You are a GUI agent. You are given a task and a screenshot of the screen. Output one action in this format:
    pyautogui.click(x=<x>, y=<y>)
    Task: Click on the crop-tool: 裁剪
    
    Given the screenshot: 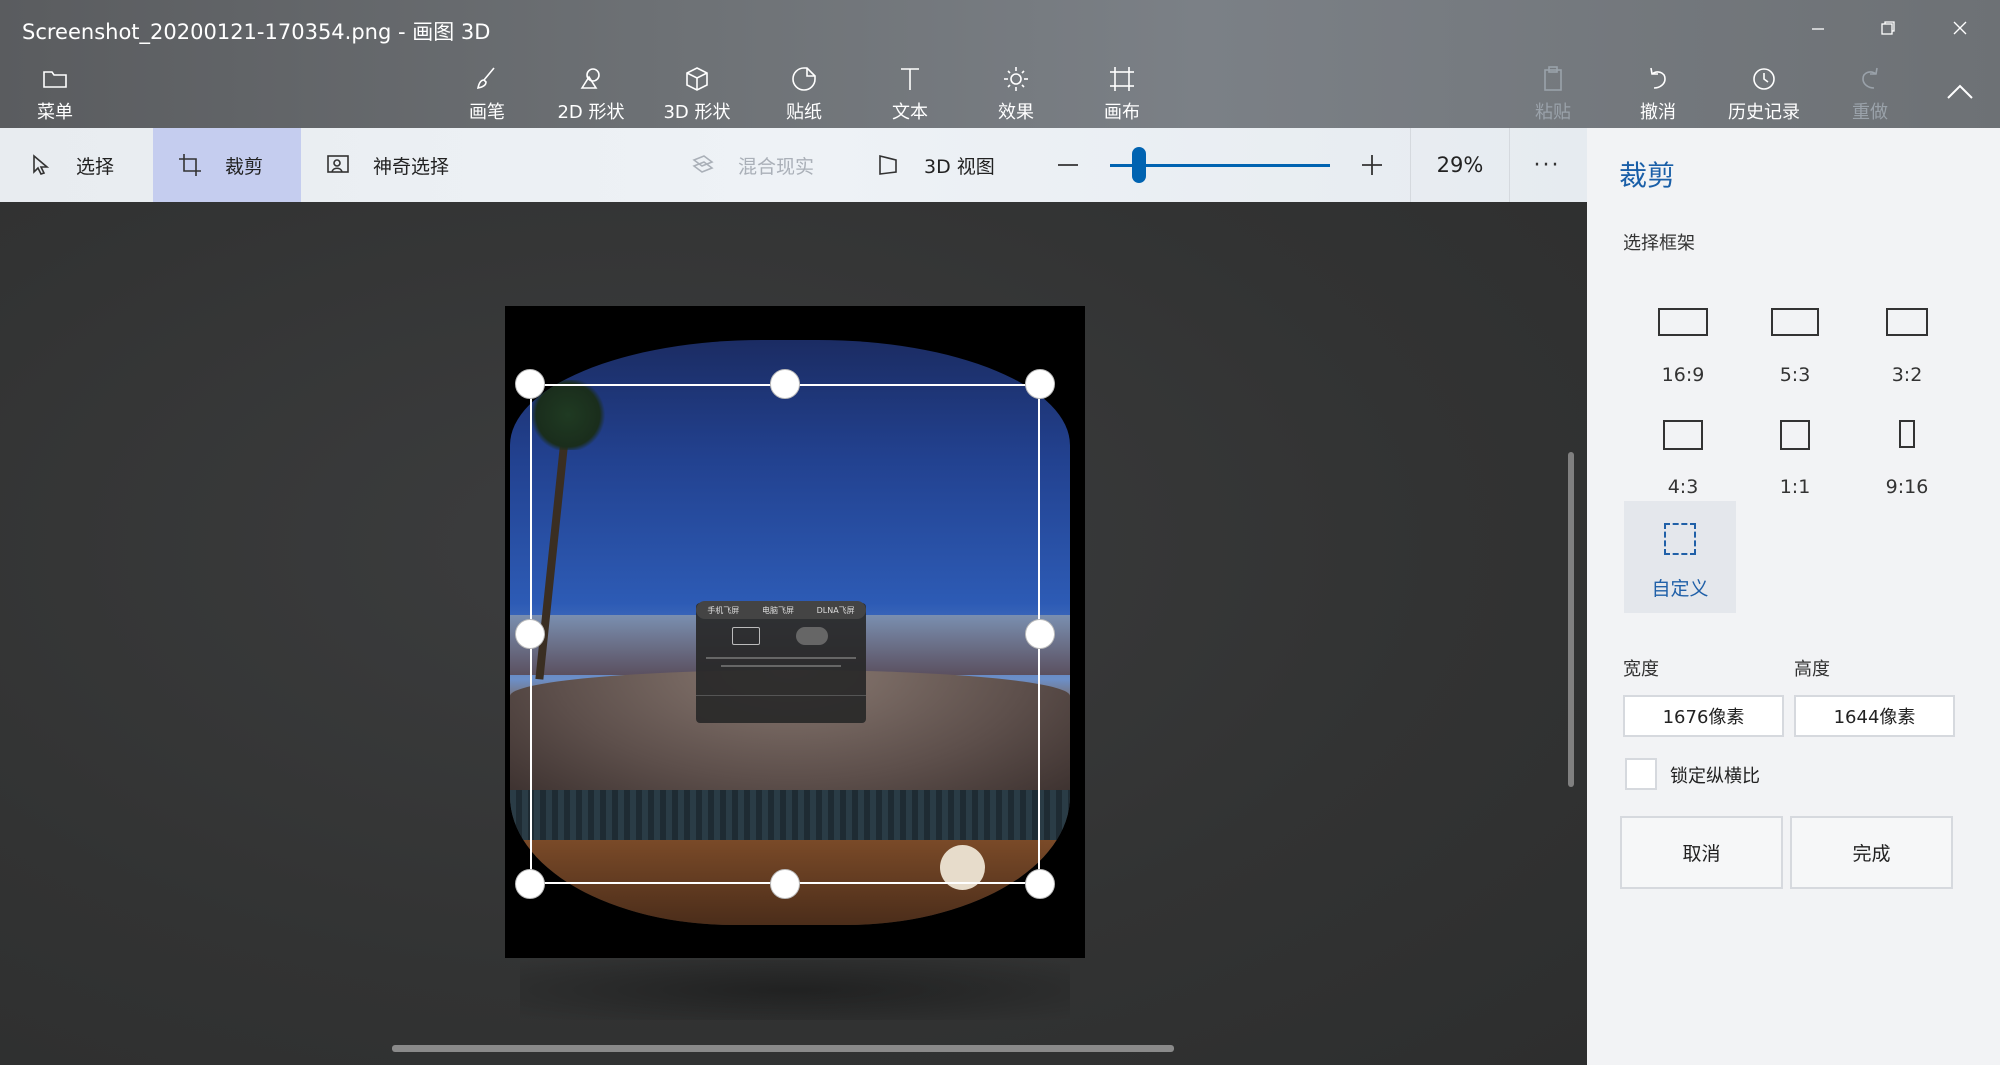 What is the action you would take?
    pyautogui.click(x=227, y=165)
    